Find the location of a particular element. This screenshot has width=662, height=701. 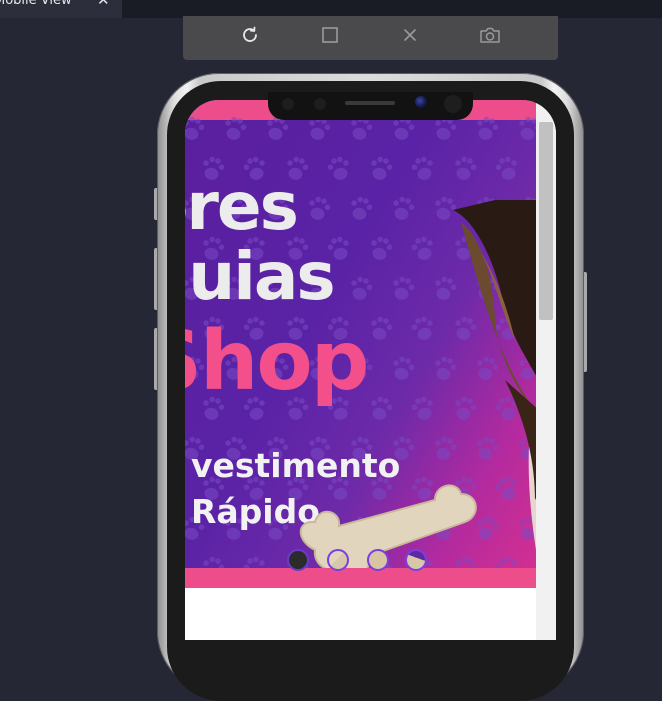

close-icon is located at coordinates (410, 35).